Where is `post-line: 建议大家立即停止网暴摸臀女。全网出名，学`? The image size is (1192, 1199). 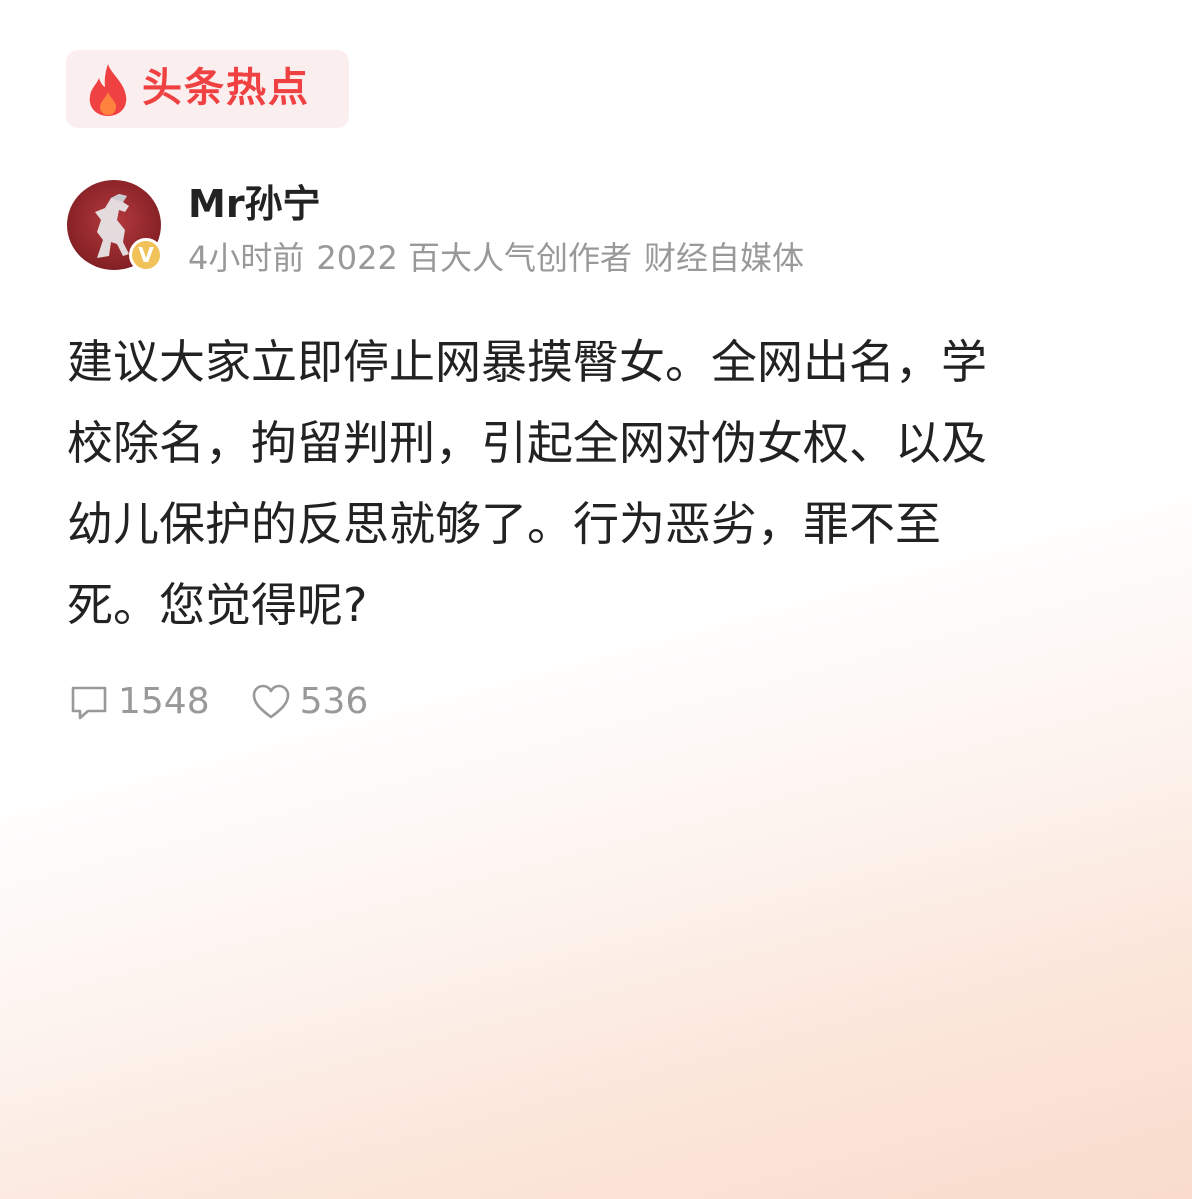 post-line: 建议大家立即停止网暴摸臀女。全网出名，学 is located at coordinates (527, 362).